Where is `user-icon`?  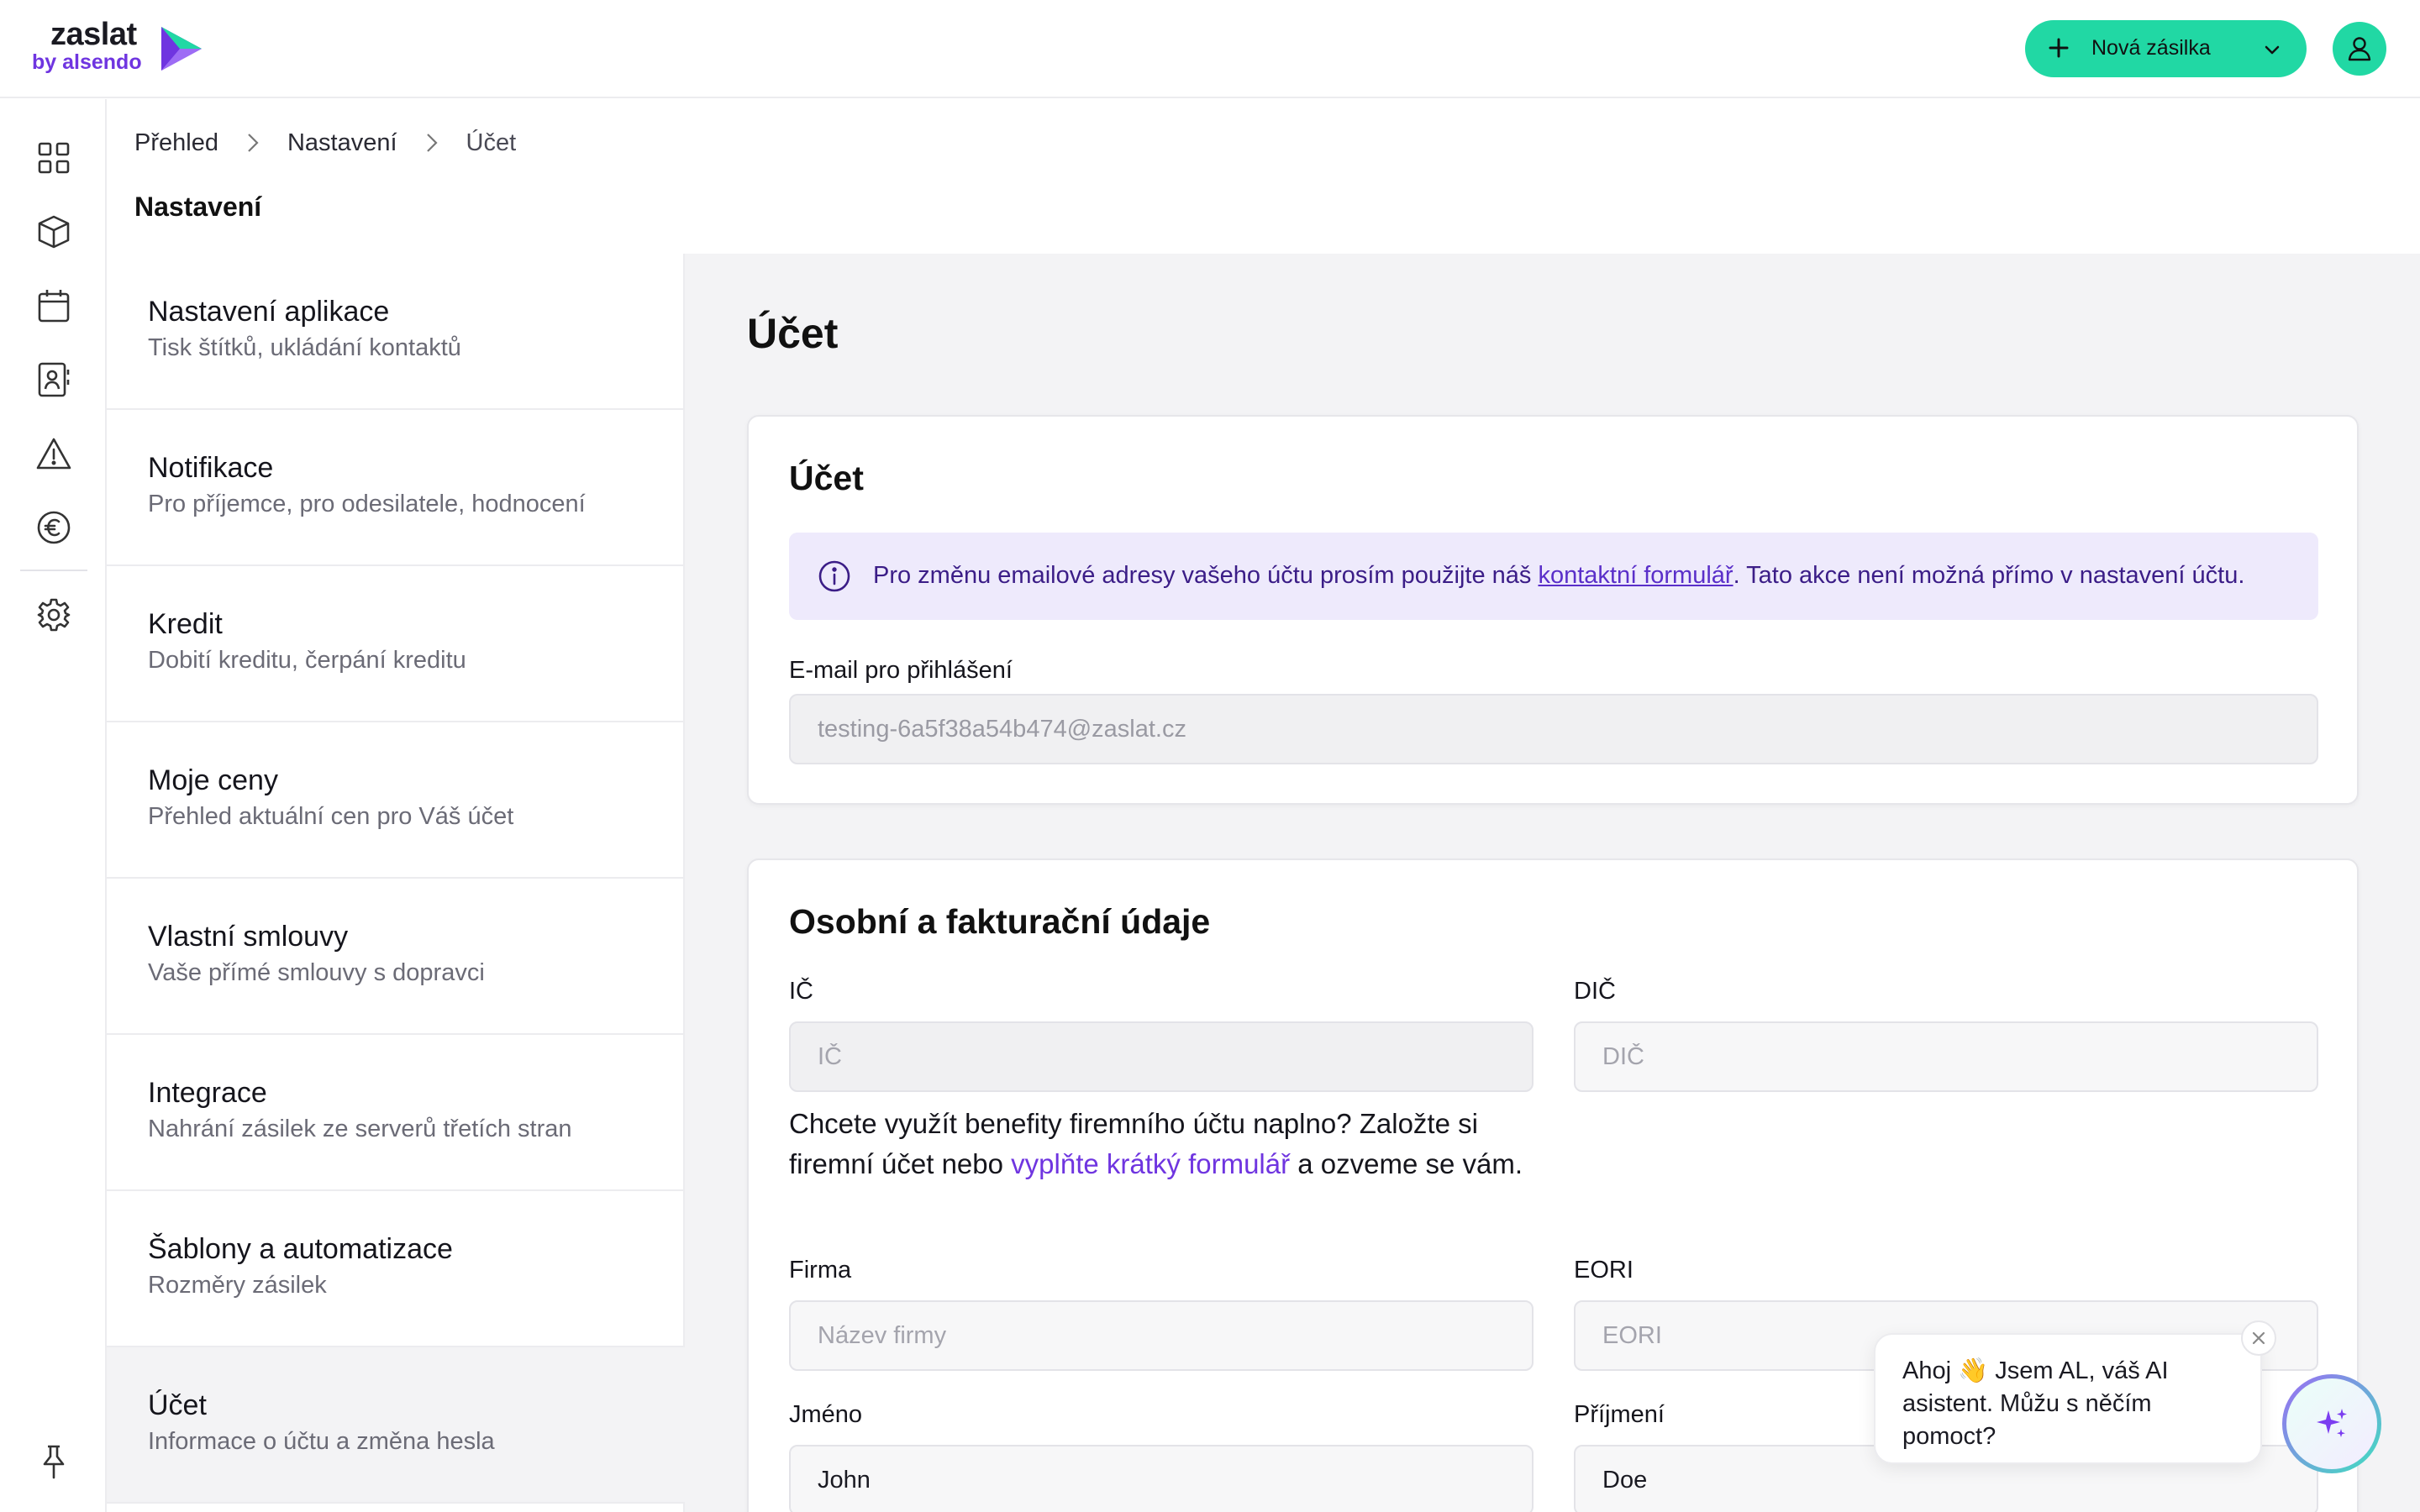 user-icon is located at coordinates (2359, 49).